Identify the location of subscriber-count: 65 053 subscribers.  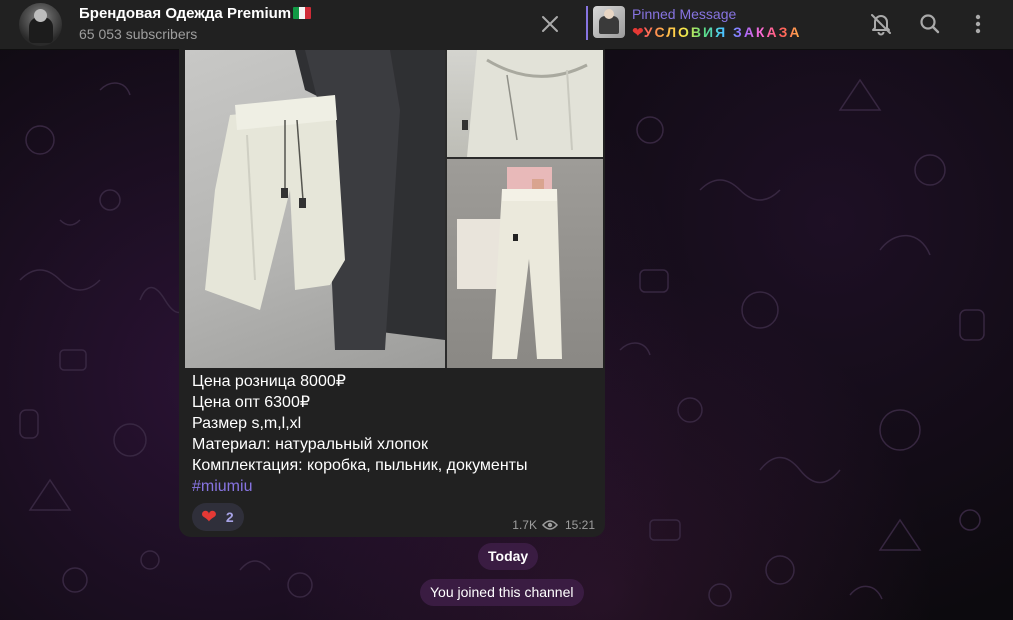
(138, 34).